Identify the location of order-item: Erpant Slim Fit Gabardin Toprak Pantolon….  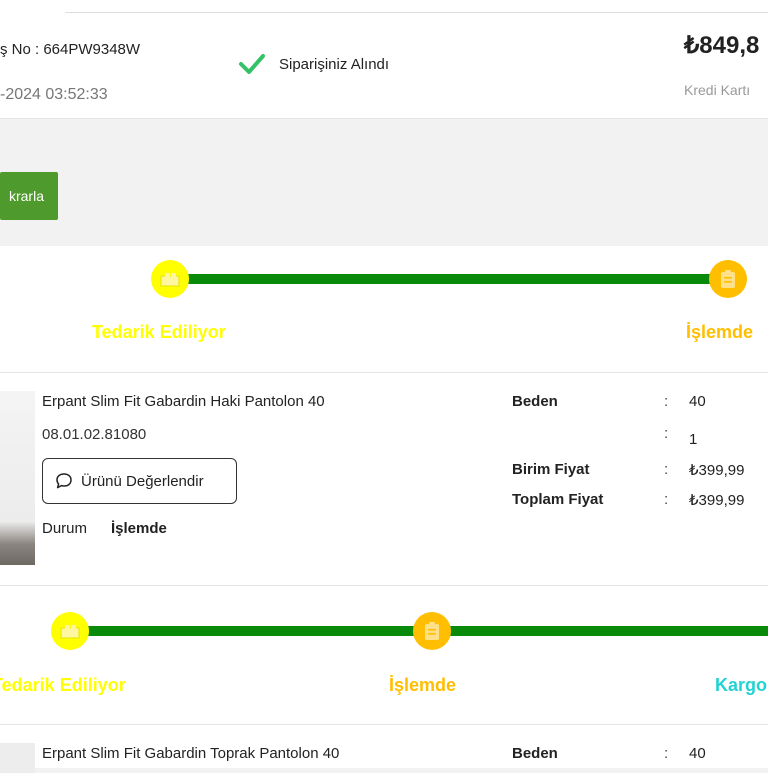
(384, 749).